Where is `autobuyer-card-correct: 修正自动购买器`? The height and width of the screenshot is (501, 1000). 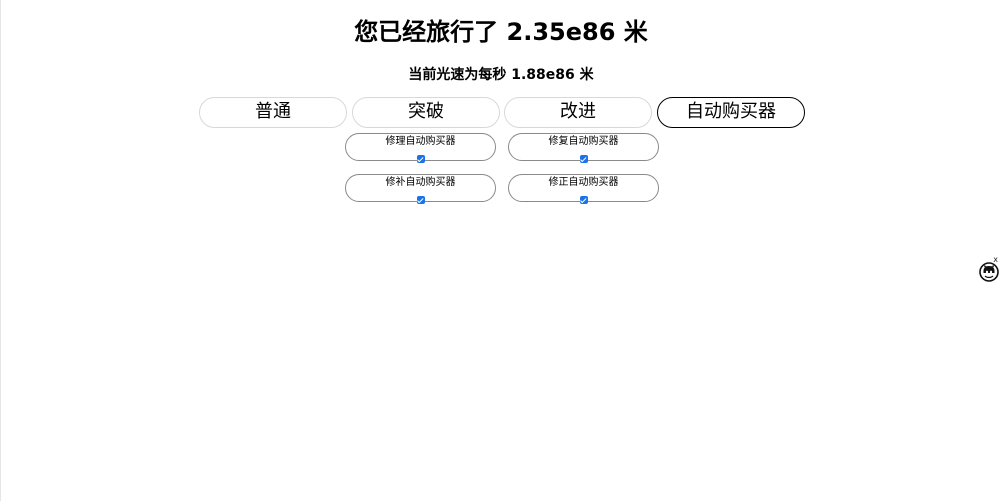 autobuyer-card-correct: 修正自动购买器 is located at coordinates (583, 189).